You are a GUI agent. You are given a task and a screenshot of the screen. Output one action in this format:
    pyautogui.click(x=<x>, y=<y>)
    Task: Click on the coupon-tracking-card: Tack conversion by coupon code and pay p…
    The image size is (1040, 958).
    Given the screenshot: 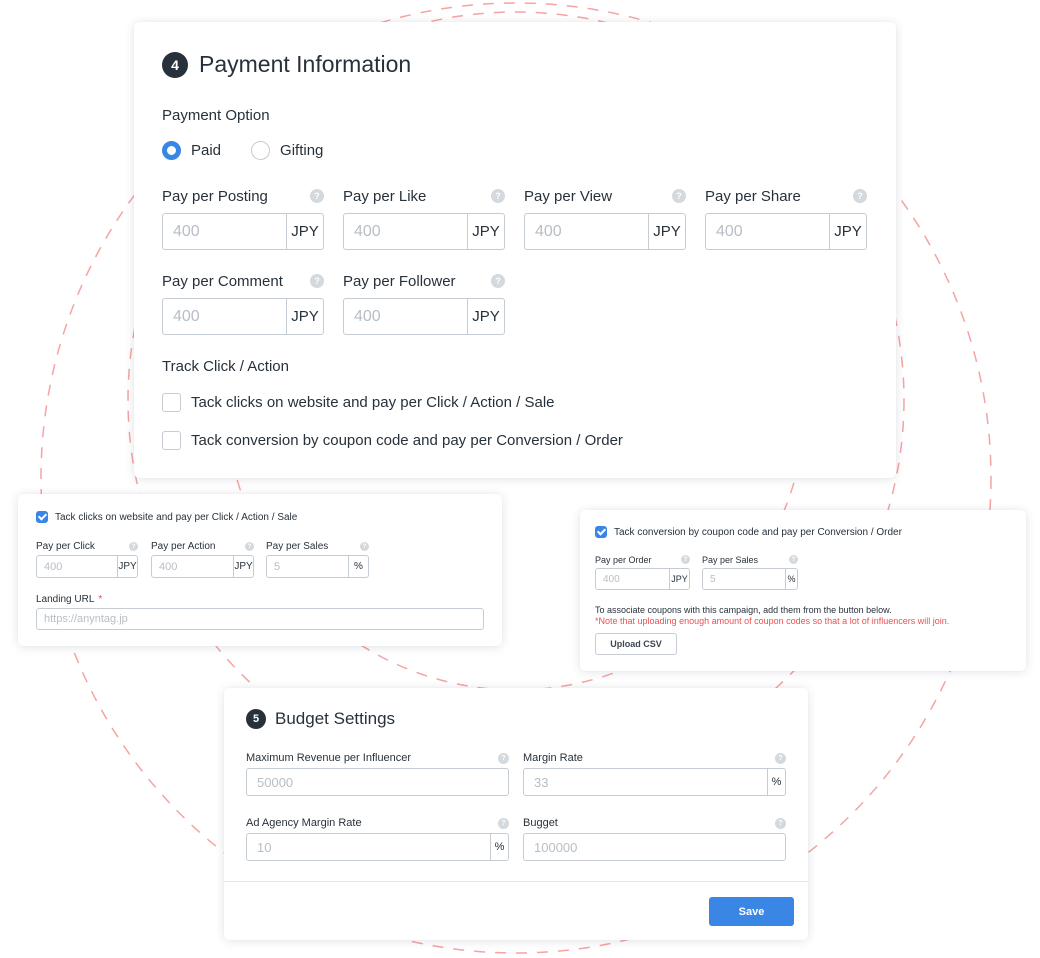 What is the action you would take?
    pyautogui.click(x=803, y=590)
    